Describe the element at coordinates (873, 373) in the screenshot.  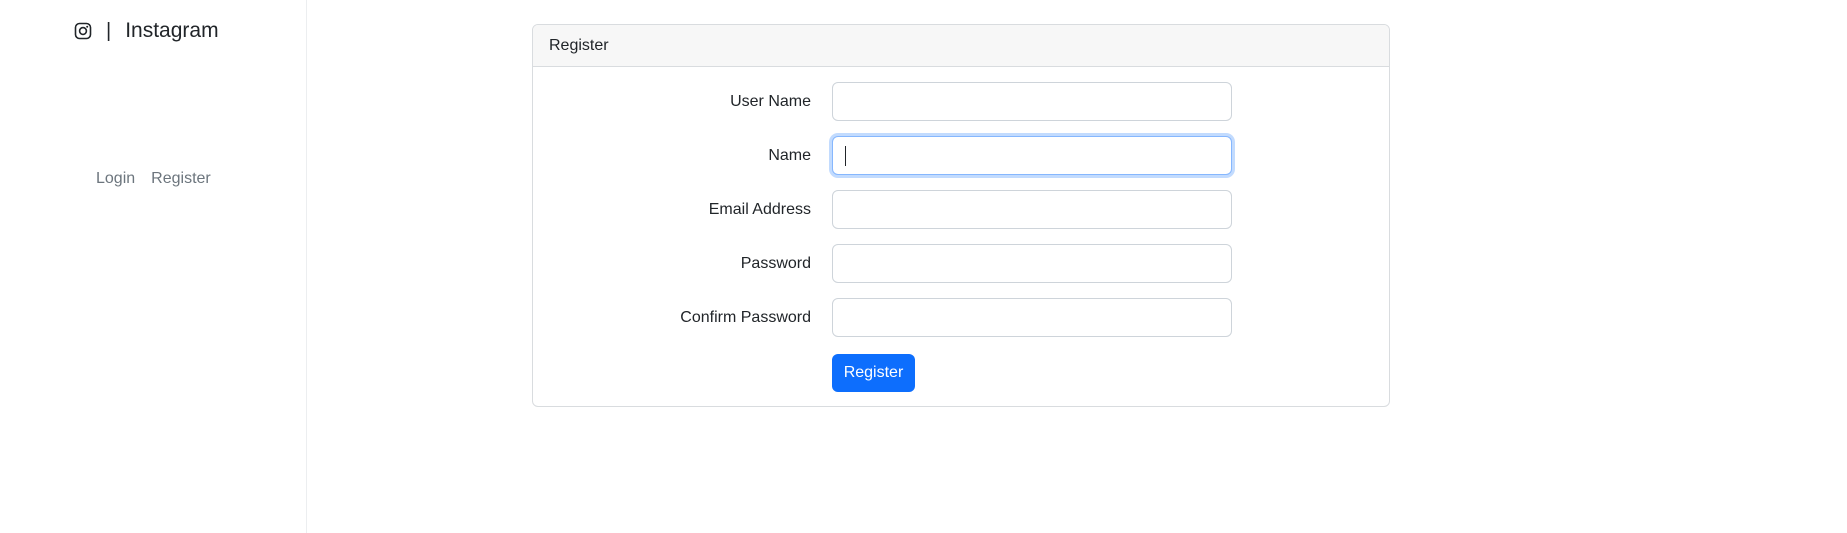
I see `register-button: Register` at that location.